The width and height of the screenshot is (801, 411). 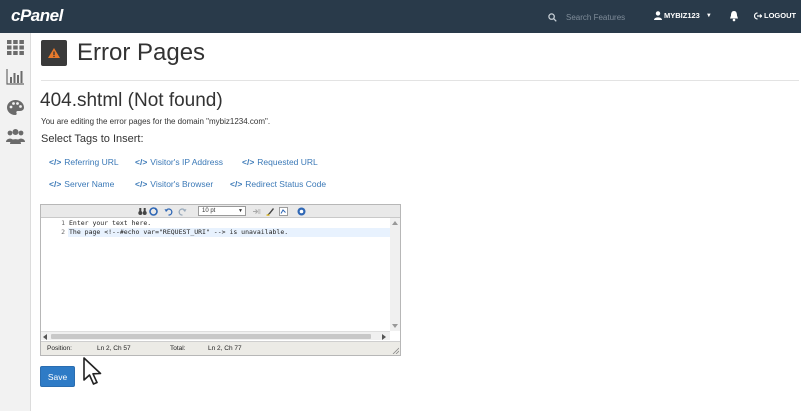 What do you see at coordinates (15, 136) in the screenshot?
I see `users-icon` at bounding box center [15, 136].